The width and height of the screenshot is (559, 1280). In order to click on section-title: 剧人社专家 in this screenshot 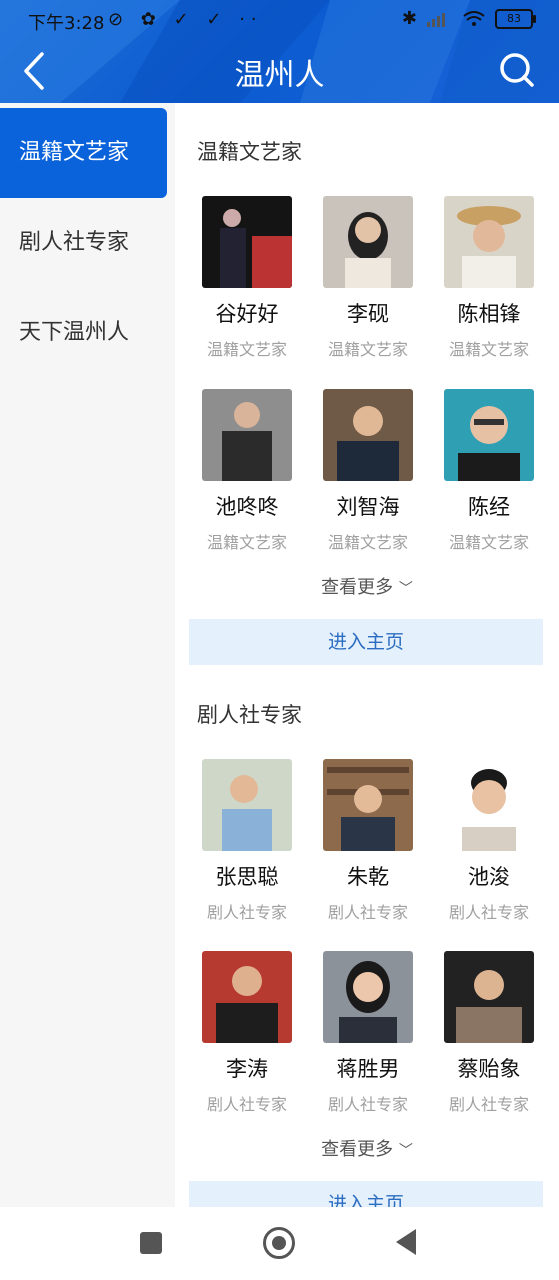, I will do `click(249, 715)`.